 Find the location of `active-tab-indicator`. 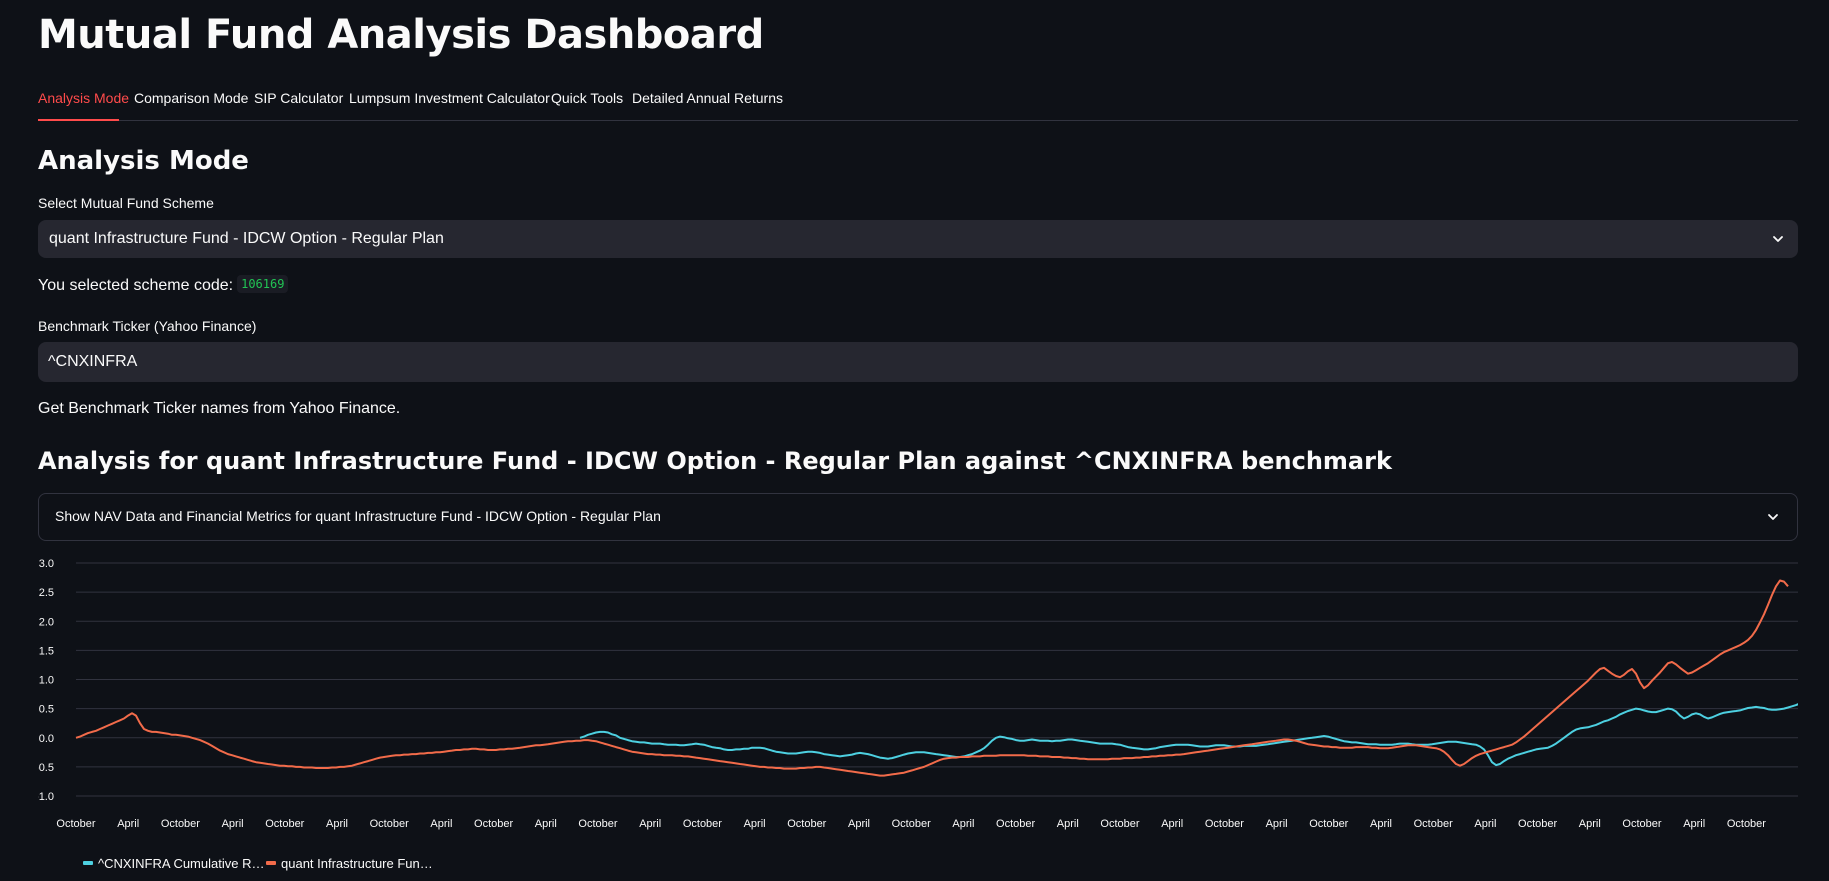

active-tab-indicator is located at coordinates (78, 120).